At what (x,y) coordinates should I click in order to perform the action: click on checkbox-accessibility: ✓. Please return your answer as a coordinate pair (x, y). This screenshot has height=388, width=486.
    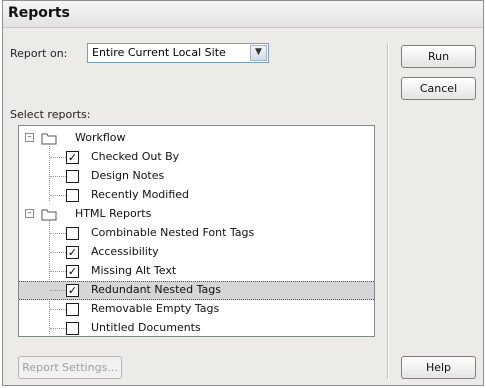
    Looking at the image, I should click on (72, 252).